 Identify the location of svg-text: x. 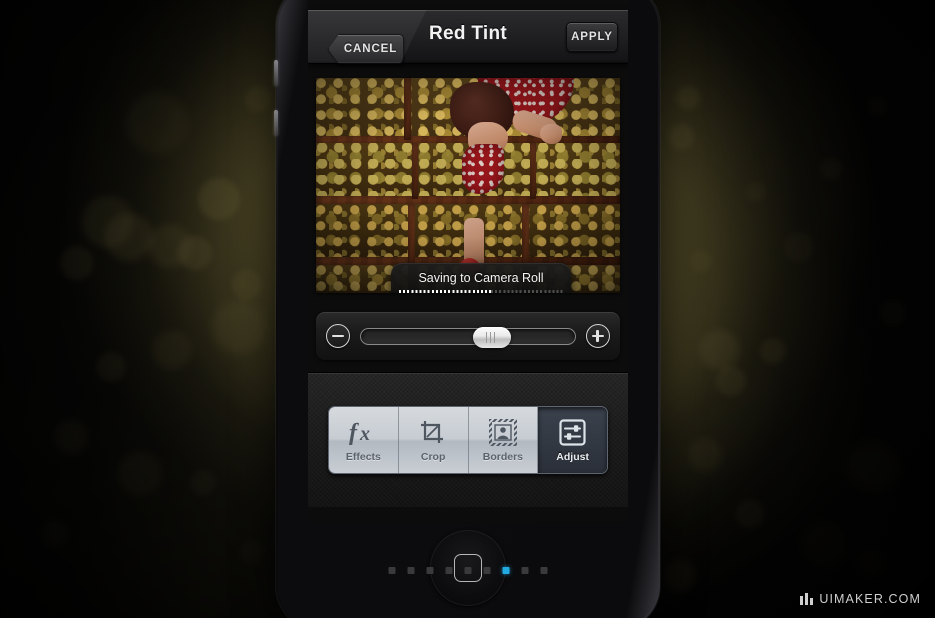
(364, 434).